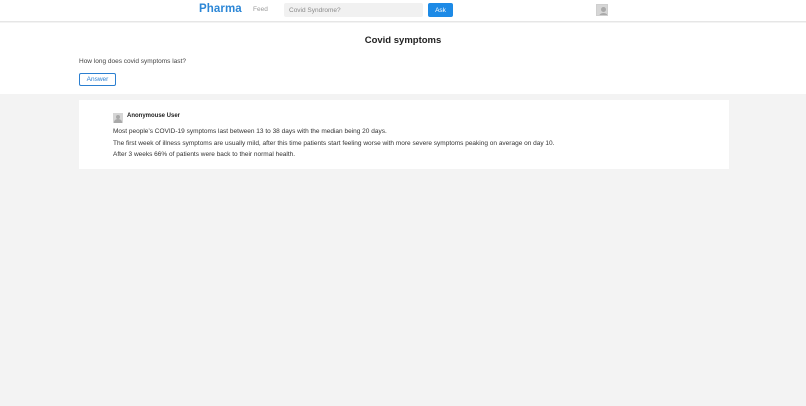 The width and height of the screenshot is (806, 406). Describe the element at coordinates (220, 9) in the screenshot. I see `brand-logo: Pharma` at that location.